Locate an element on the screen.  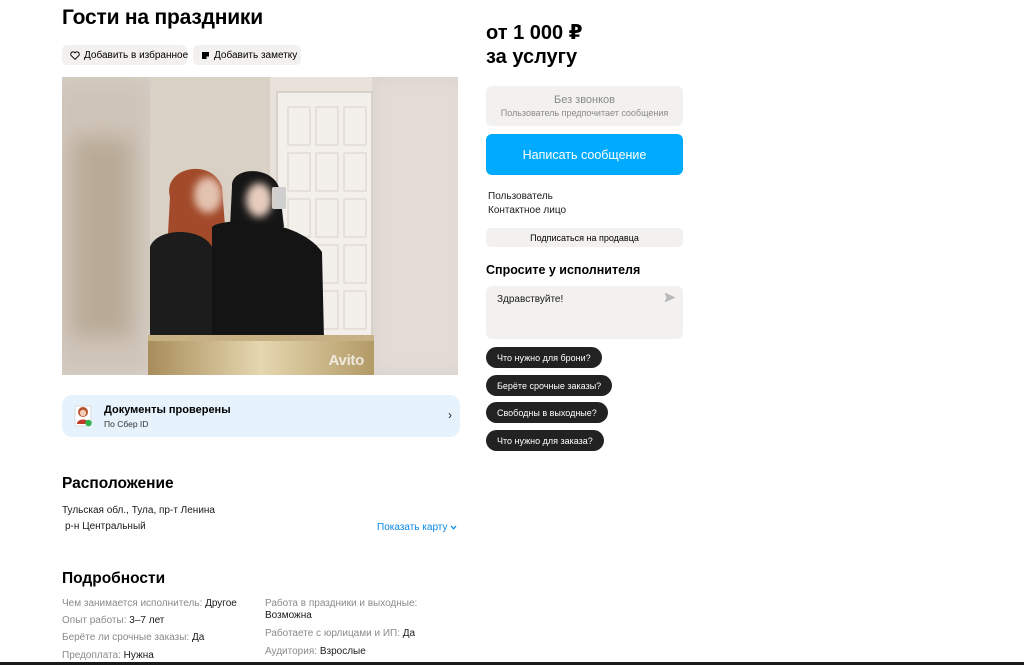
quick-question-button: Что нужно для брони? is located at coordinates (544, 357).